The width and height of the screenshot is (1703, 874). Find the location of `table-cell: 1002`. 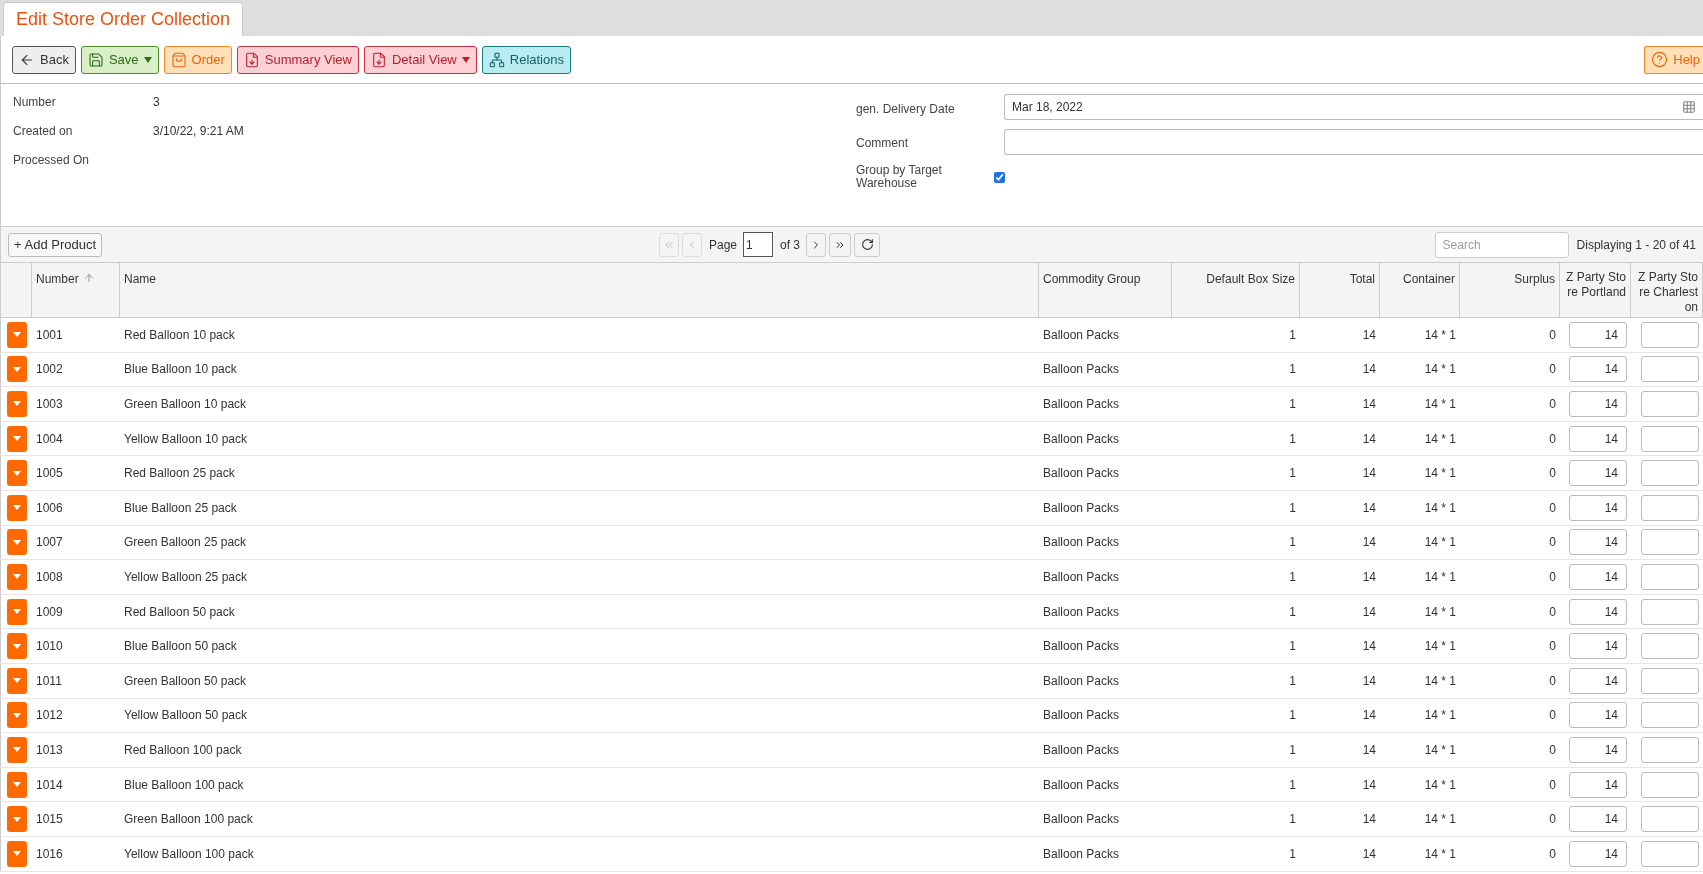

table-cell: 1002 is located at coordinates (49, 369).